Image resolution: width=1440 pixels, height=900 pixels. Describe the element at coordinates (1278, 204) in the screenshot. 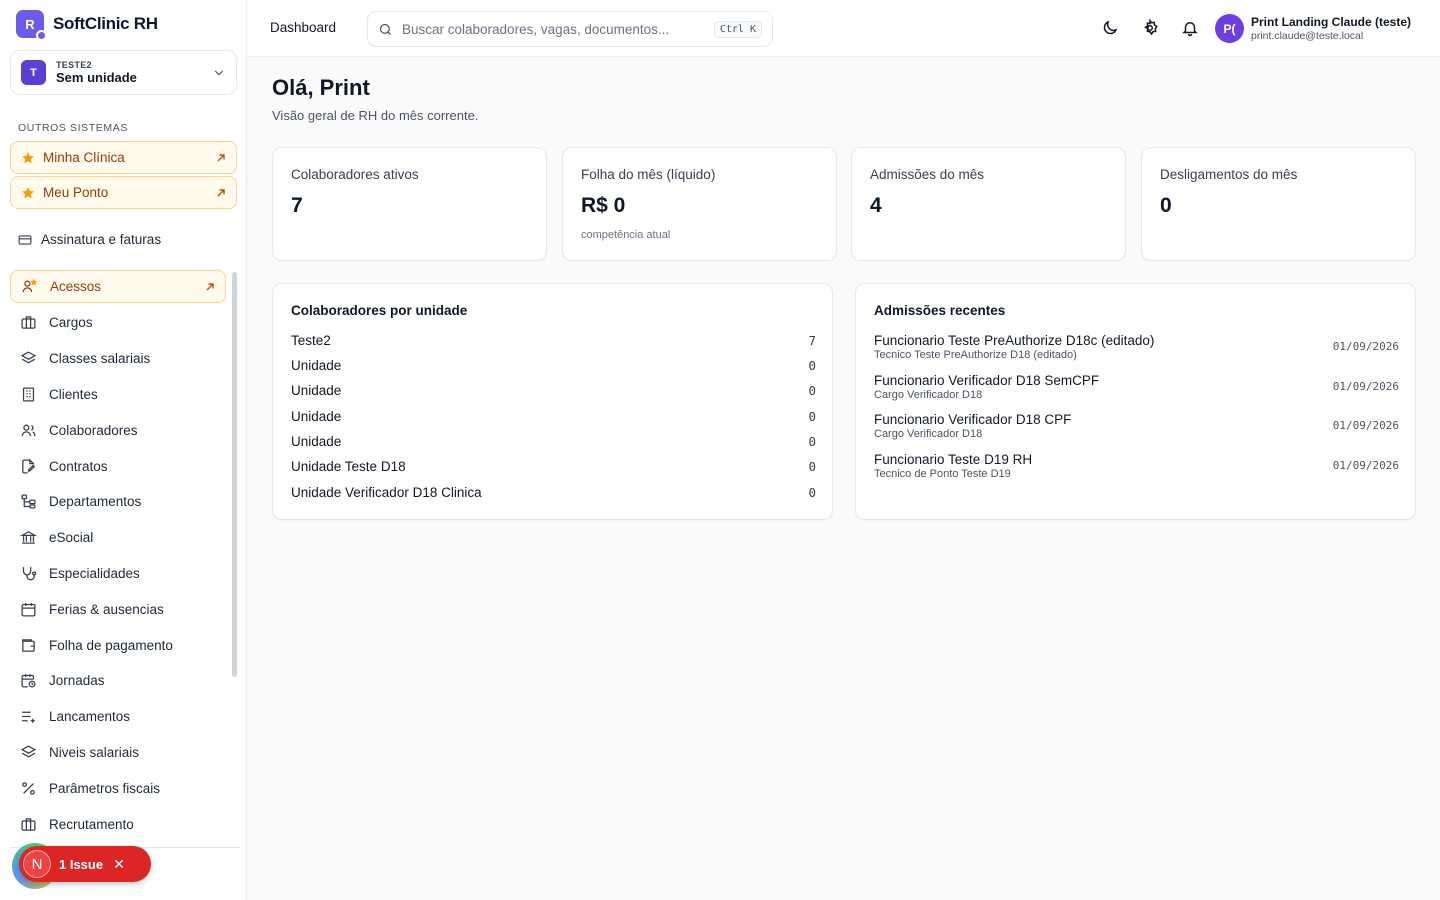

I see `stat-card-desligamentos-mes: Desligamentos do mês 0` at that location.